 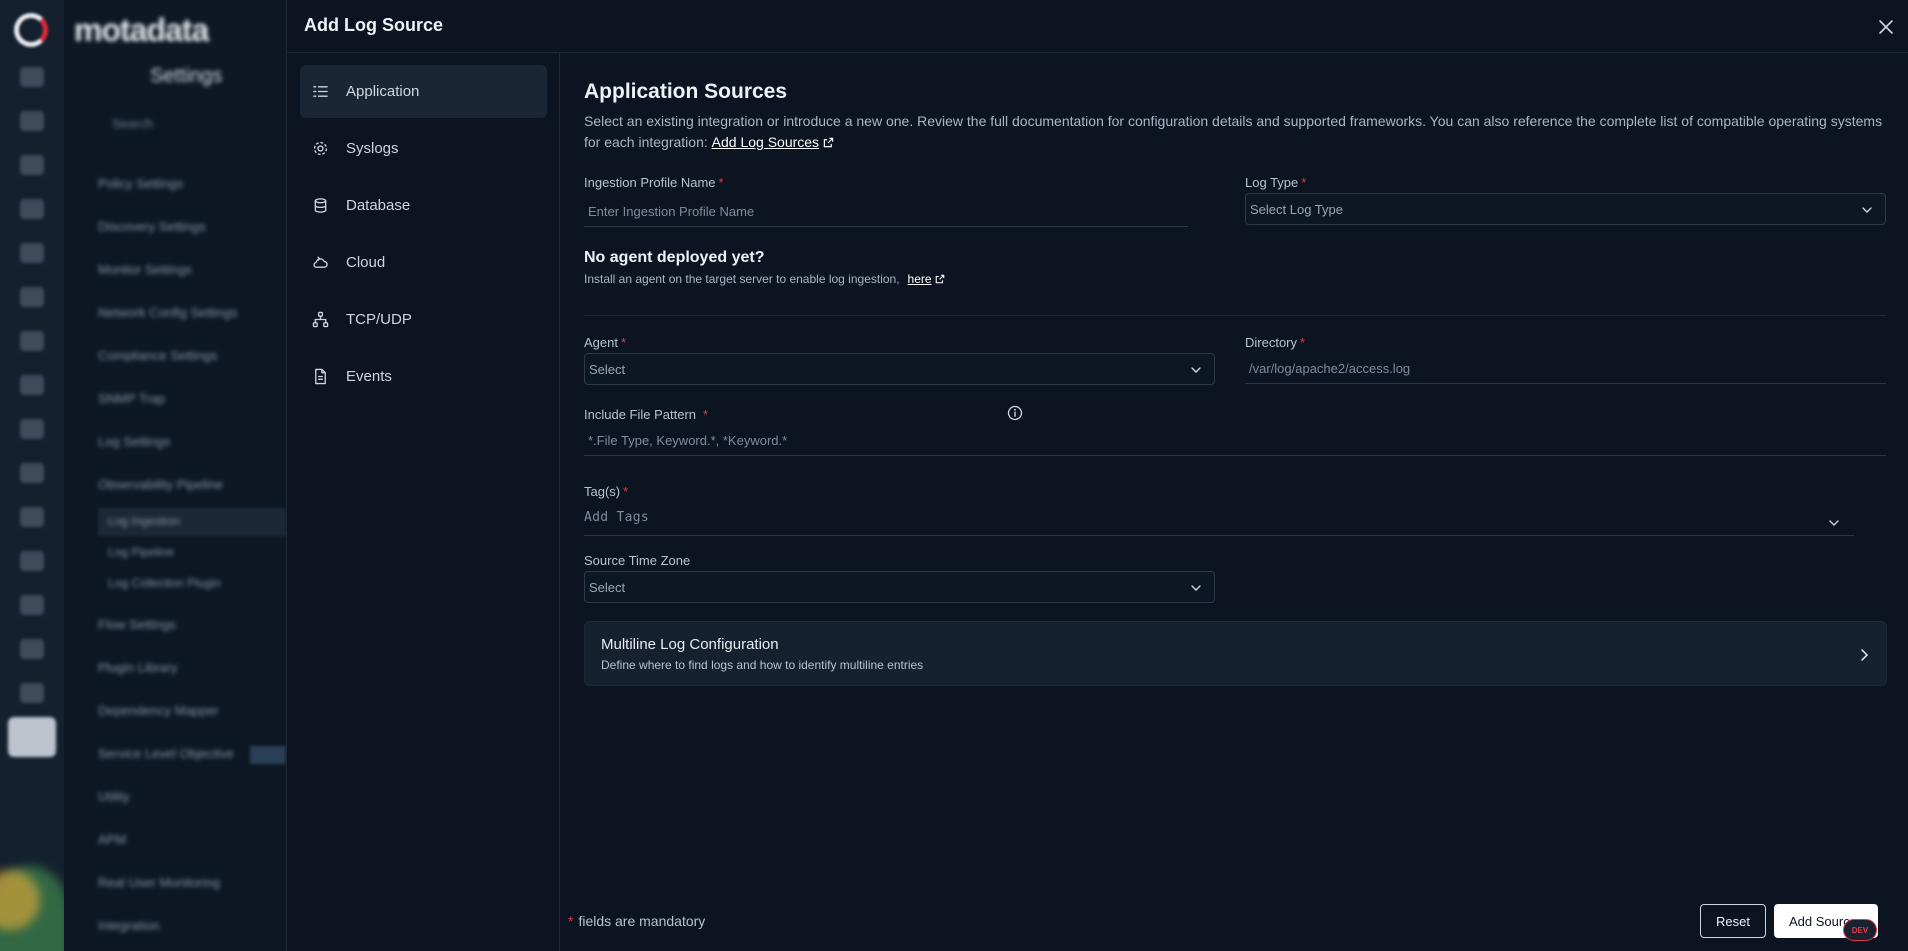 What do you see at coordinates (1219, 521) in the screenshot?
I see `tags-input: Add Tags` at bounding box center [1219, 521].